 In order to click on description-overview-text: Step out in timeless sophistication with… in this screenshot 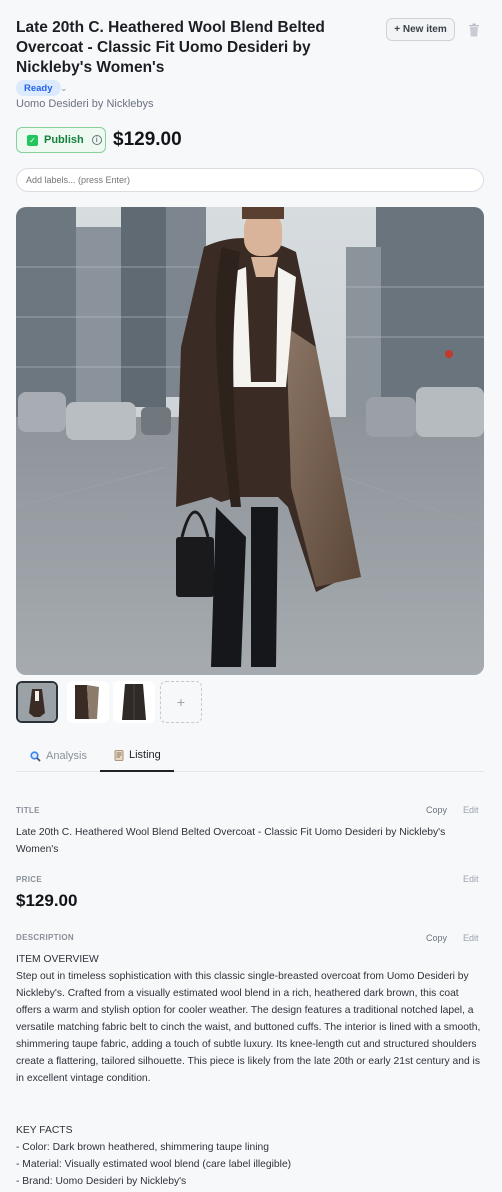, I will do `click(248, 1027)`.